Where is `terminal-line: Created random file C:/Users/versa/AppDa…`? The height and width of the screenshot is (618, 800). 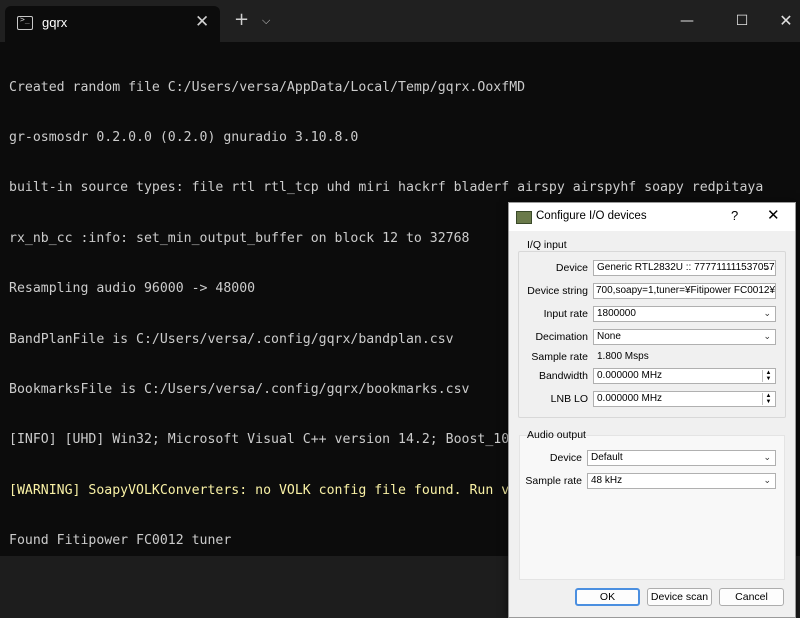 terminal-line: Created random file C:/Users/versa/AppDa… is located at coordinates (267, 87).